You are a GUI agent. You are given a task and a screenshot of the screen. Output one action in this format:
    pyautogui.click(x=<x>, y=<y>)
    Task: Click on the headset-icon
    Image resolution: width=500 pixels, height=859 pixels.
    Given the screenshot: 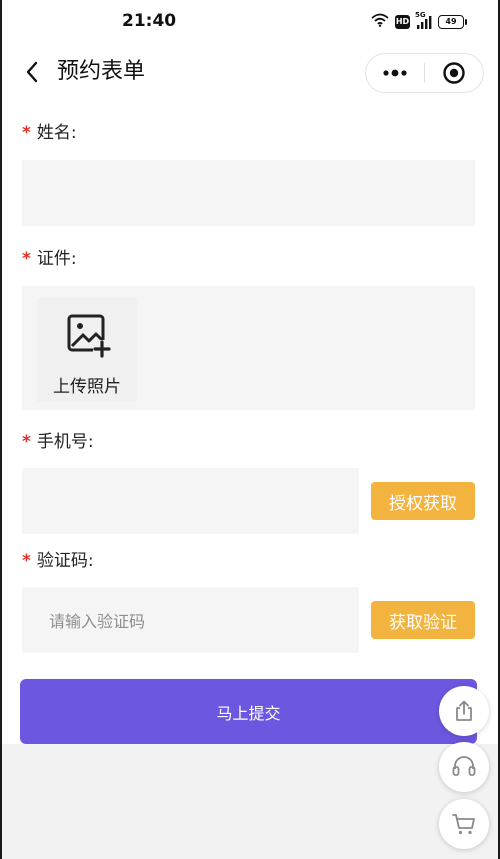 What is the action you would take?
    pyautogui.click(x=464, y=766)
    